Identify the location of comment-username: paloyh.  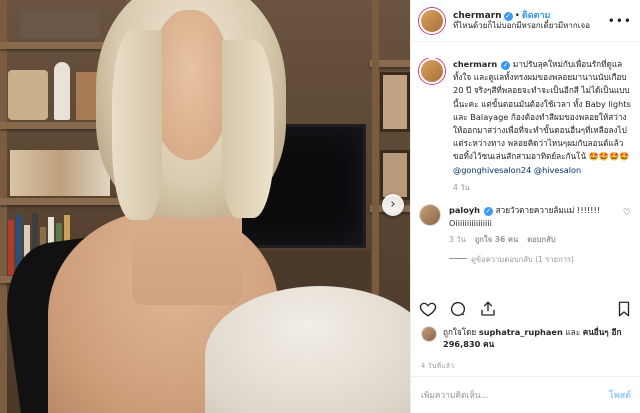
(464, 210).